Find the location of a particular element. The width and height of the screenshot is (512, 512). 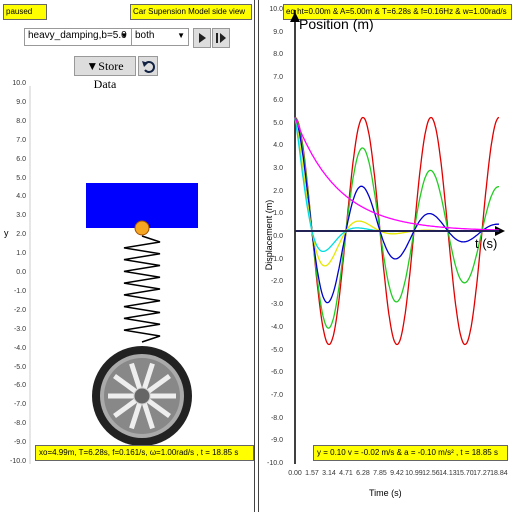

wheel is located at coordinates (142, 396).